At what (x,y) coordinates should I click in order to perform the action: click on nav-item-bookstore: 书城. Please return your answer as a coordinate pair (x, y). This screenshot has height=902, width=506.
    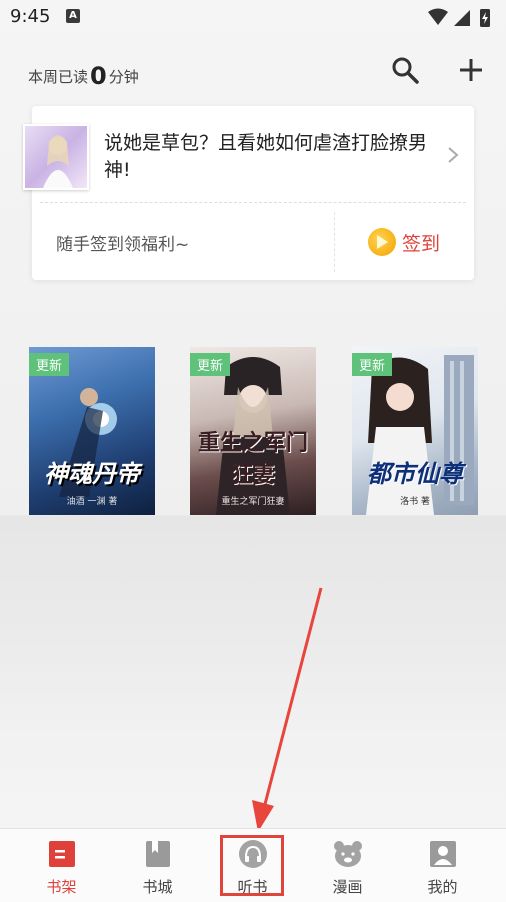
    Looking at the image, I should click on (157, 865).